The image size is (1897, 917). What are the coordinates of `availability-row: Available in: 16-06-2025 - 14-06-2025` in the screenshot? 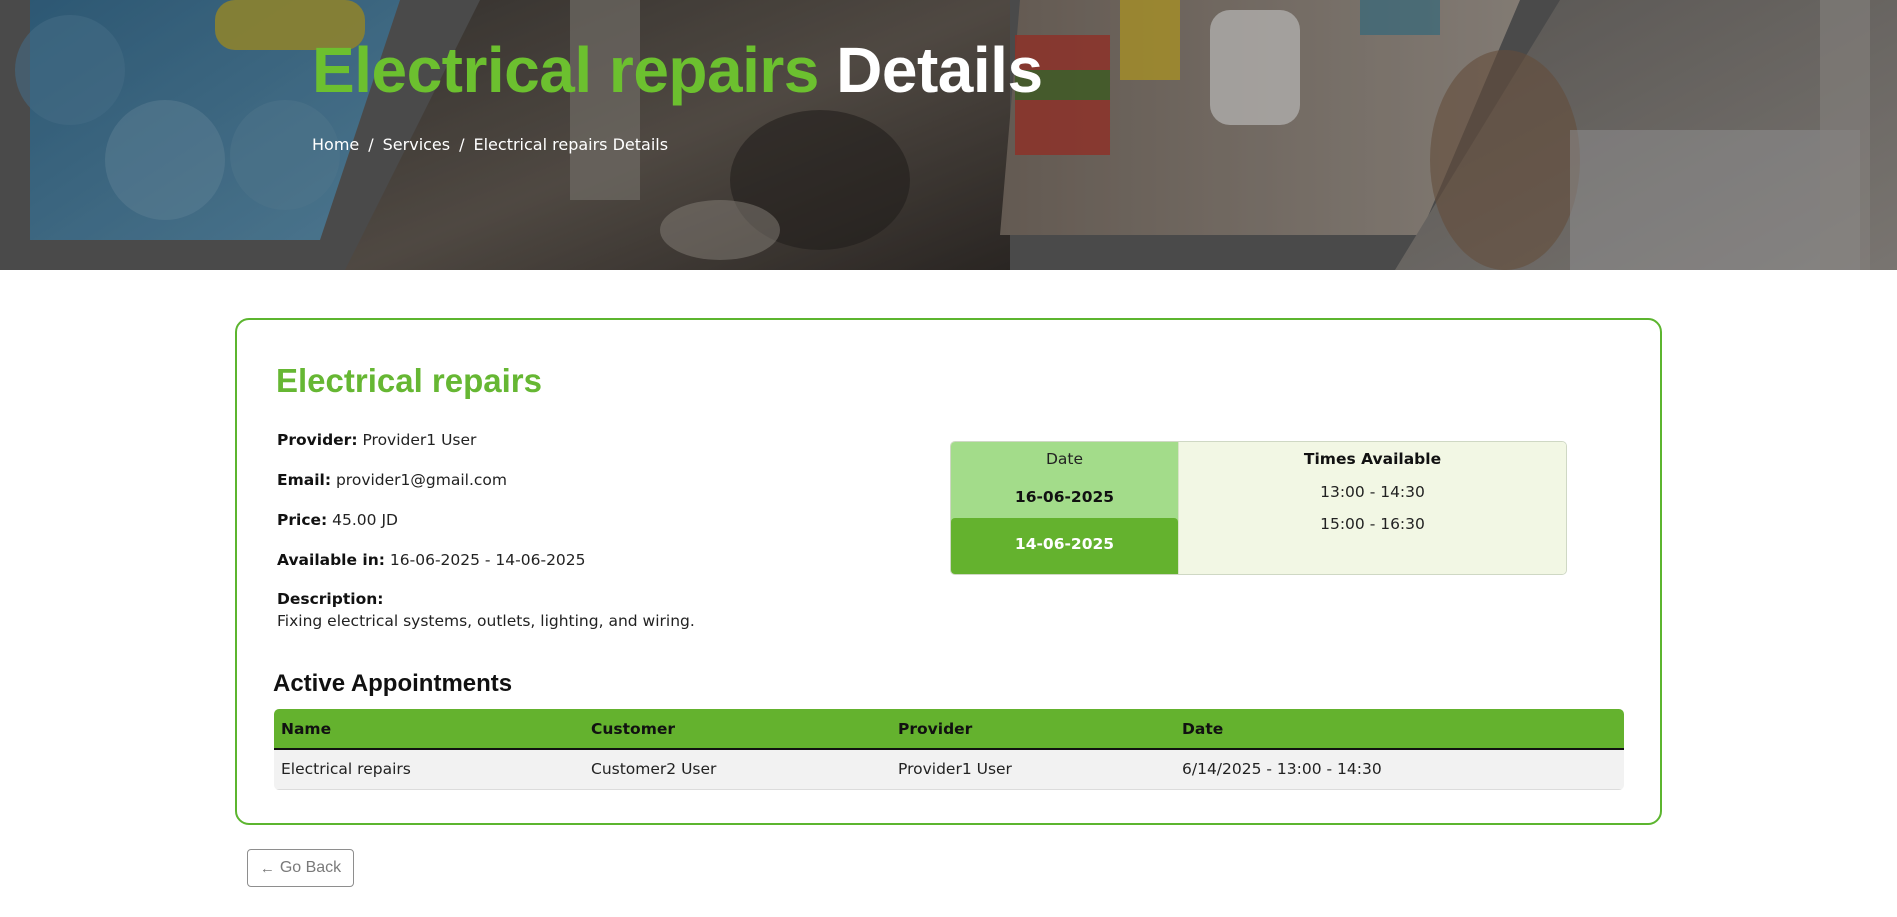 It's located at (486, 570).